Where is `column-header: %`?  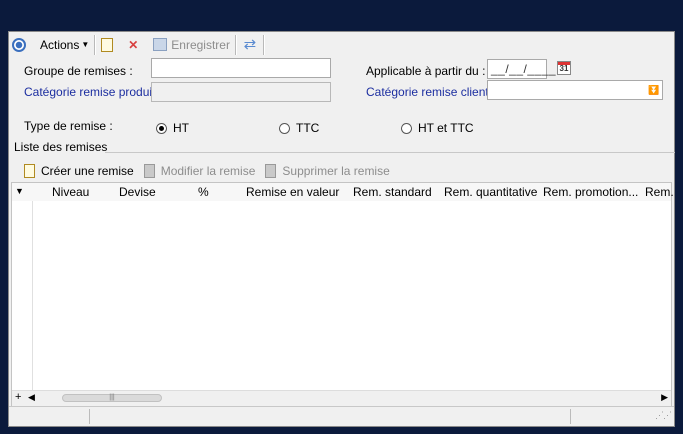
column-header: % is located at coordinates (203, 192).